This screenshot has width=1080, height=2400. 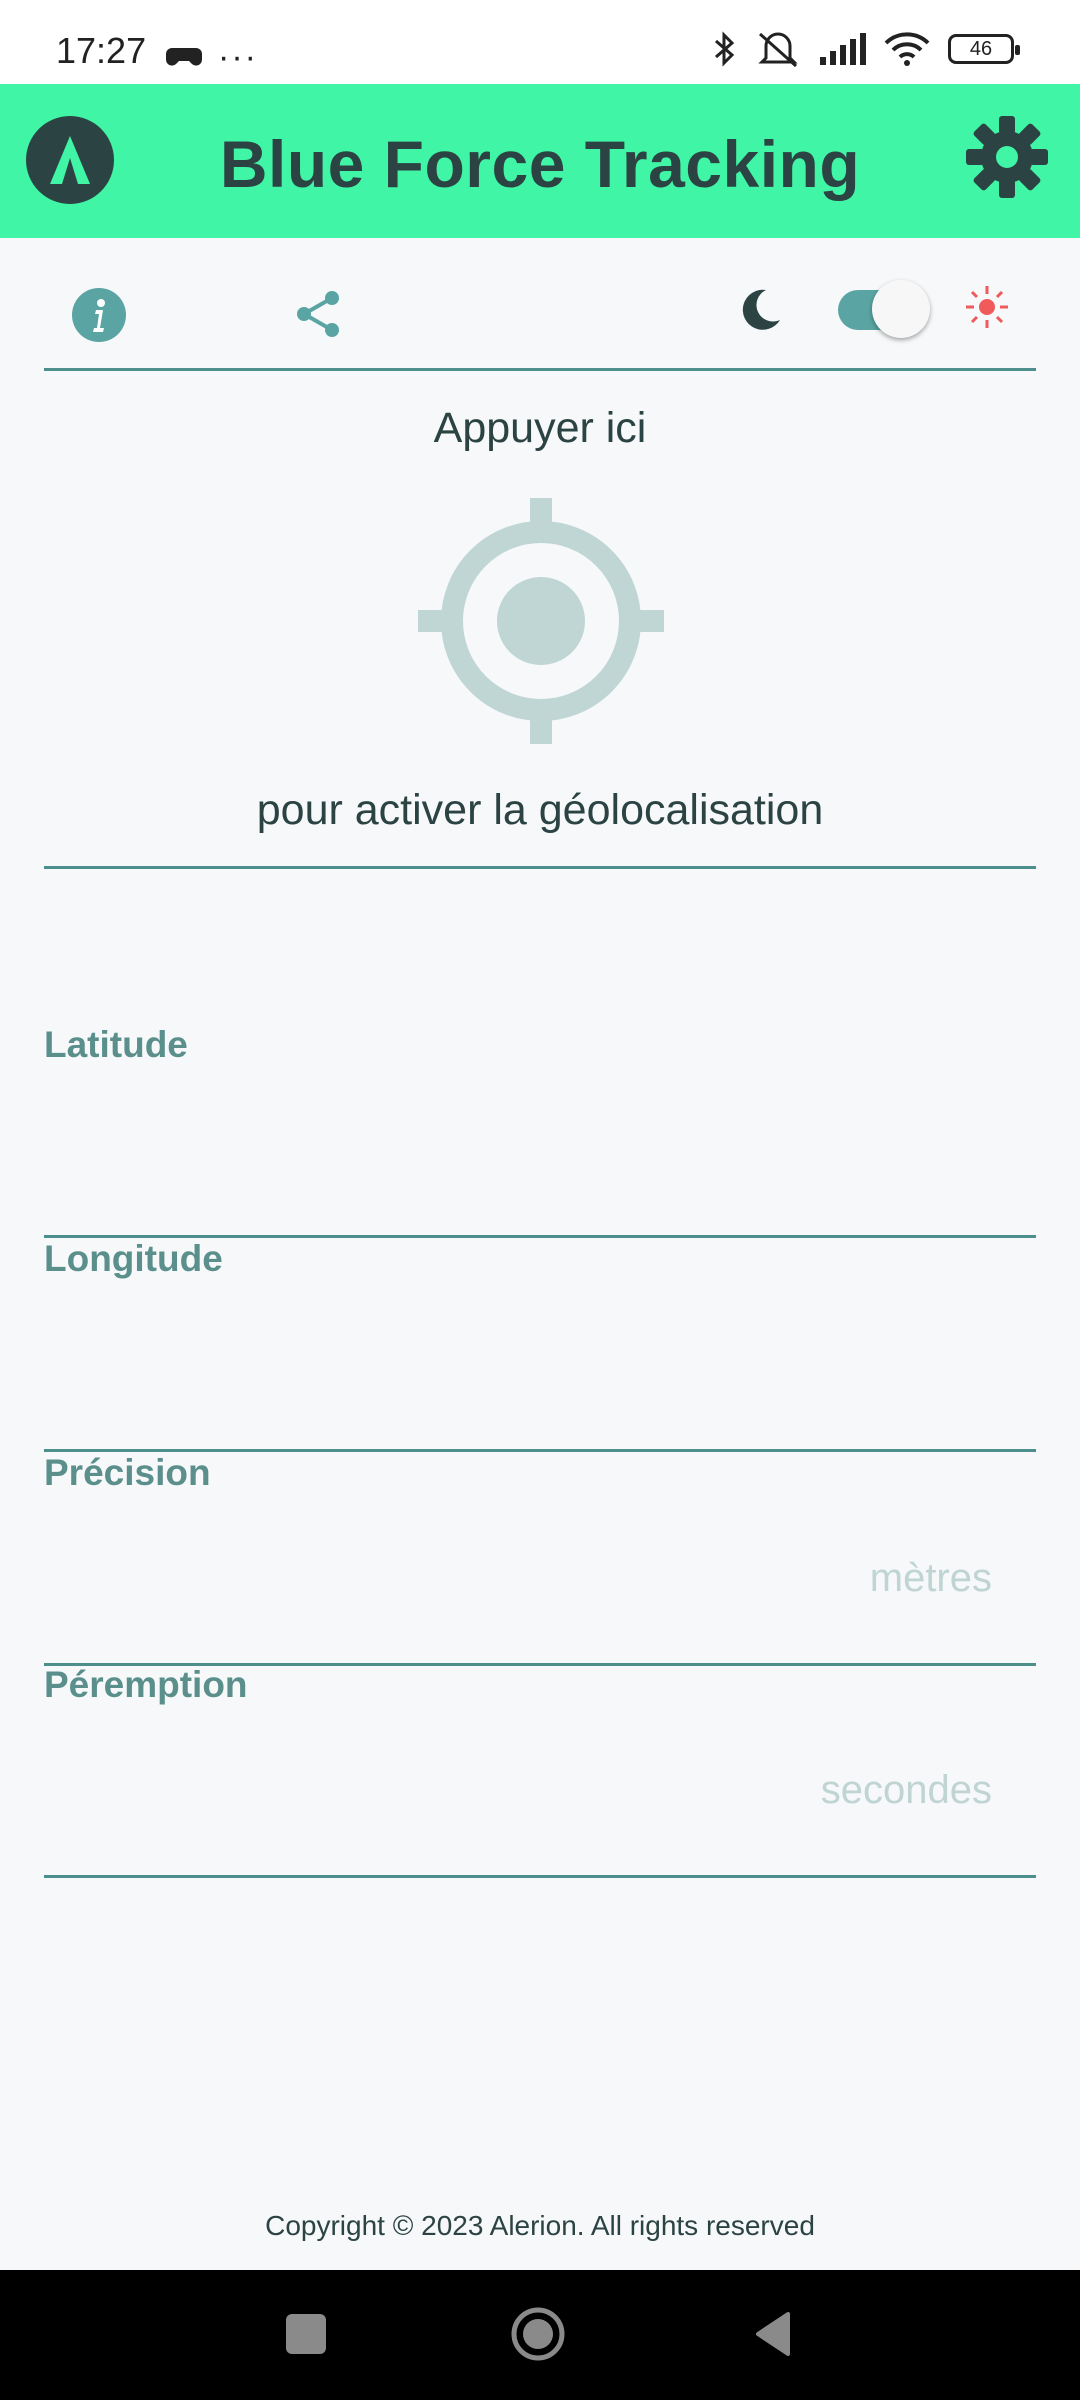 I want to click on status-bar: 17:27 ··· 46, so click(x=540, y=42).